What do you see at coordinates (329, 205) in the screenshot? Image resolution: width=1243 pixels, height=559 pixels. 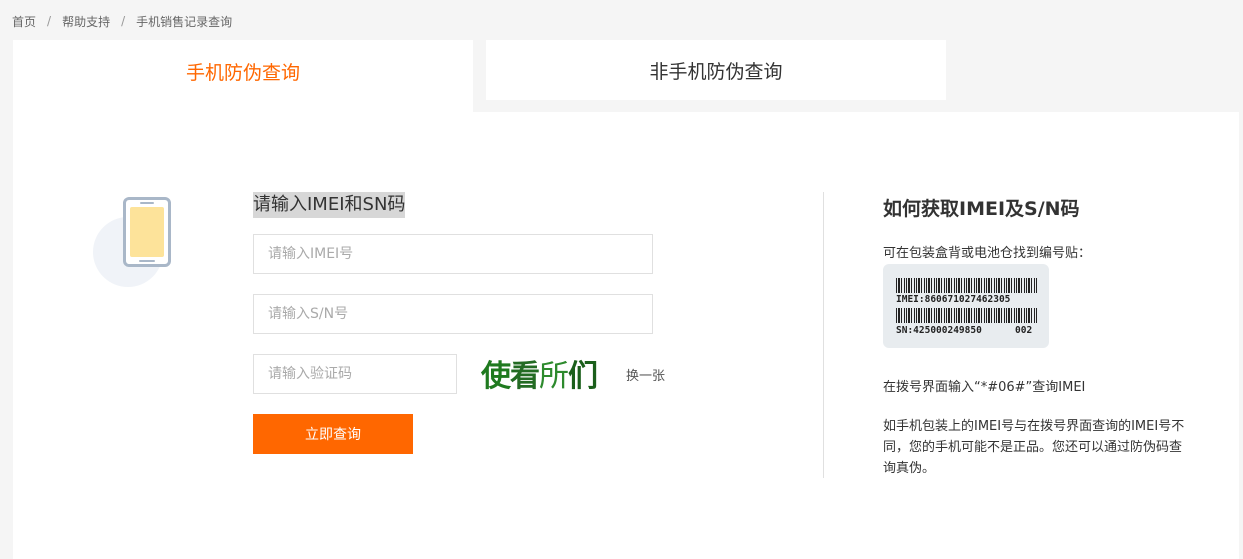 I see `form-title: 请输入IMEI和SN码` at bounding box center [329, 205].